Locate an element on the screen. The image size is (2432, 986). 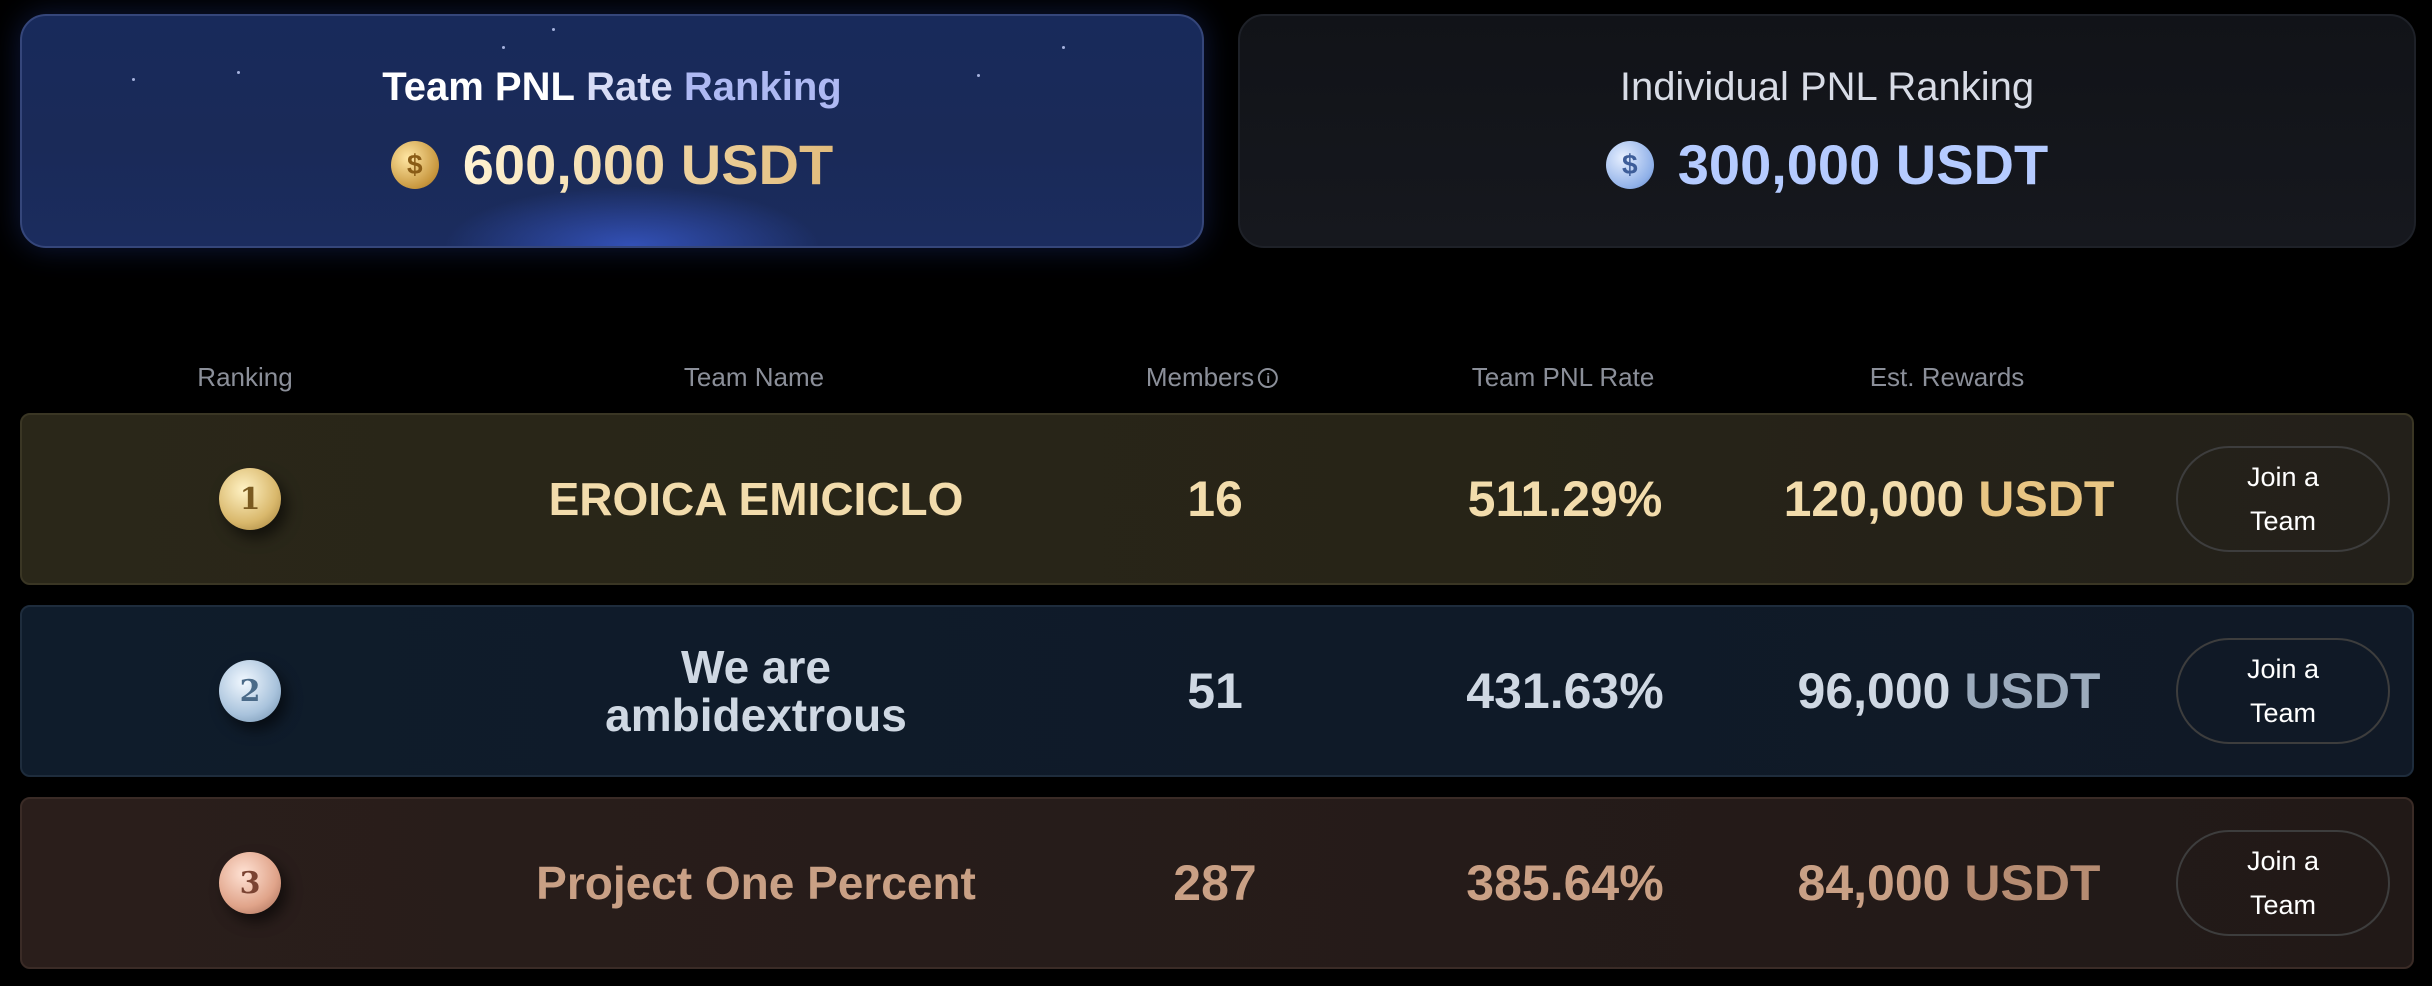
pnl-rate: 385.64% is located at coordinates (1565, 883).